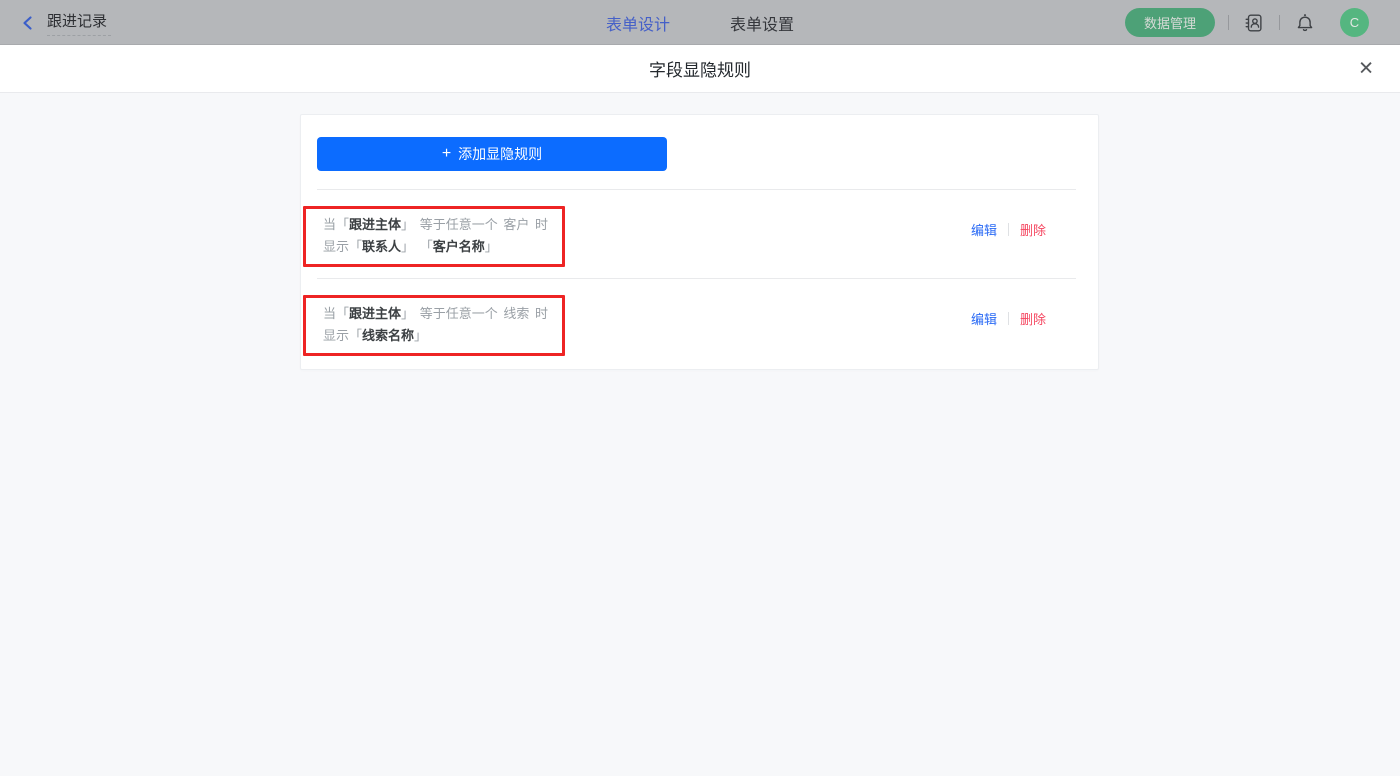 This screenshot has height=776, width=1400. I want to click on modal-title: 字段显隐规则, so click(700, 70).